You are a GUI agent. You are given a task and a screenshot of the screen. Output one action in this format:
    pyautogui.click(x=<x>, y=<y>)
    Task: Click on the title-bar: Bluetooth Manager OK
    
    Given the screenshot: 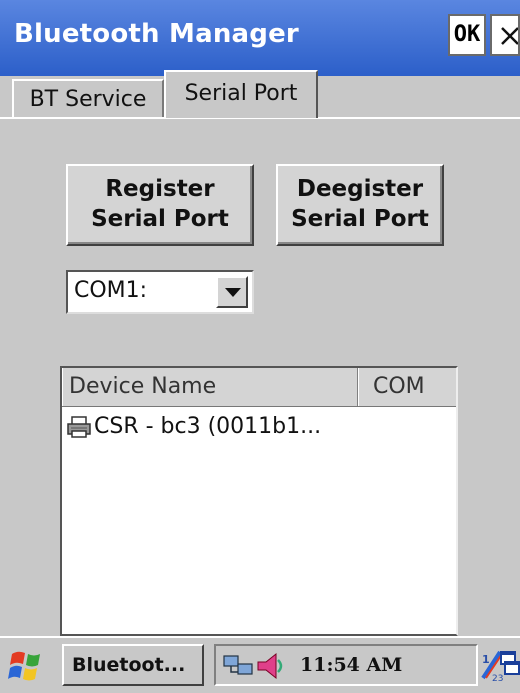 What is the action you would take?
    pyautogui.click(x=260, y=38)
    